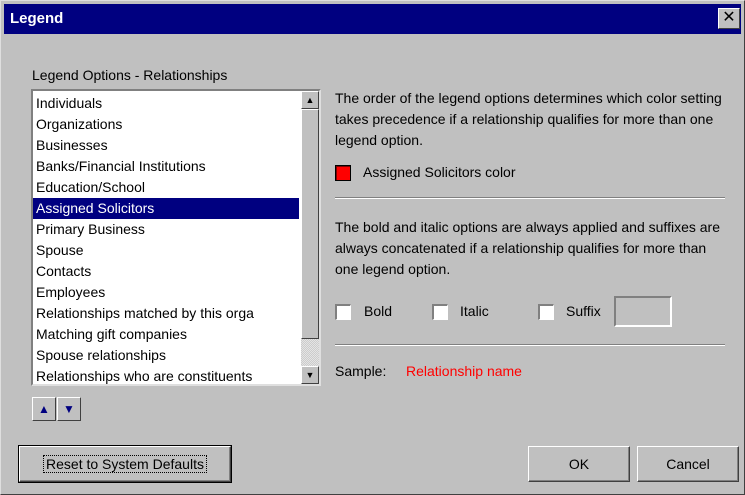 The height and width of the screenshot is (495, 745). What do you see at coordinates (166, 229) in the screenshot?
I see `list-item: Primary Business` at bounding box center [166, 229].